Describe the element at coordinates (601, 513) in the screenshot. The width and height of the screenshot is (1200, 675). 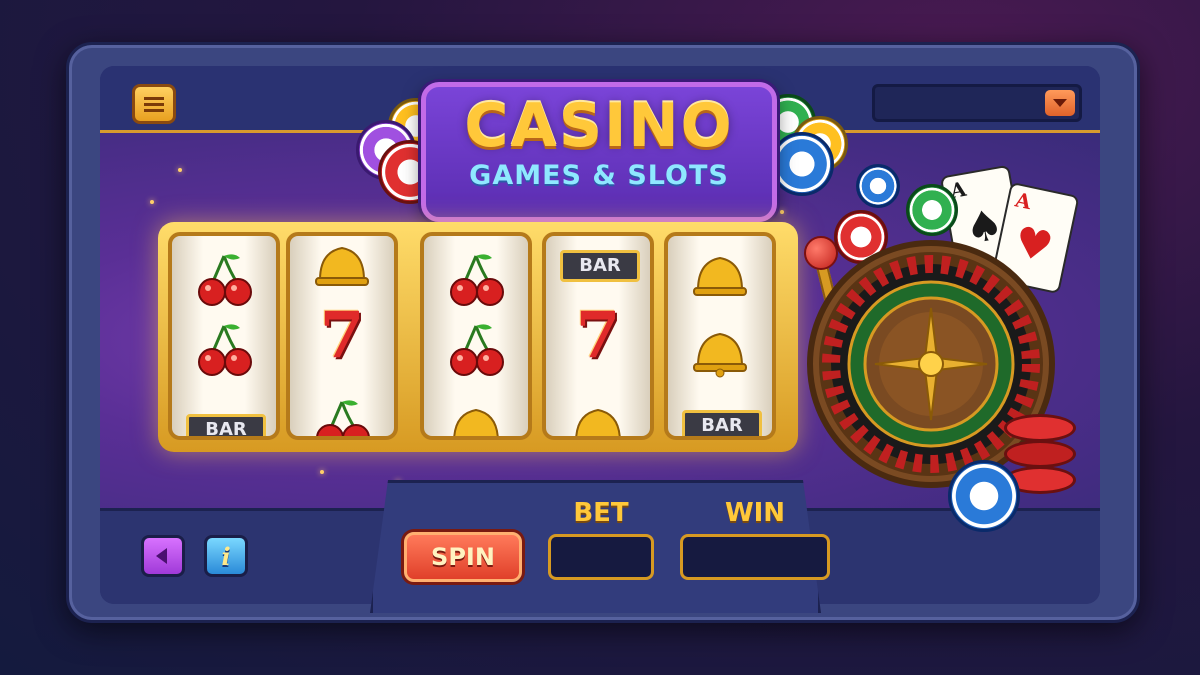
I see `bet-label: BET` at that location.